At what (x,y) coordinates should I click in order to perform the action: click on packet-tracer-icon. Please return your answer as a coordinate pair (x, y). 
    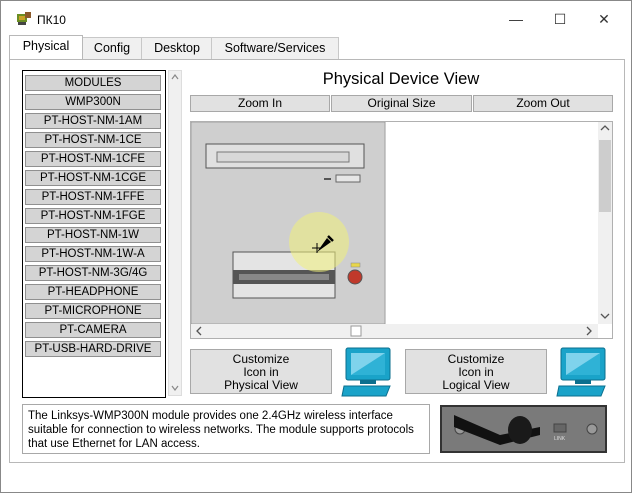
    Looking at the image, I should click on (24, 18).